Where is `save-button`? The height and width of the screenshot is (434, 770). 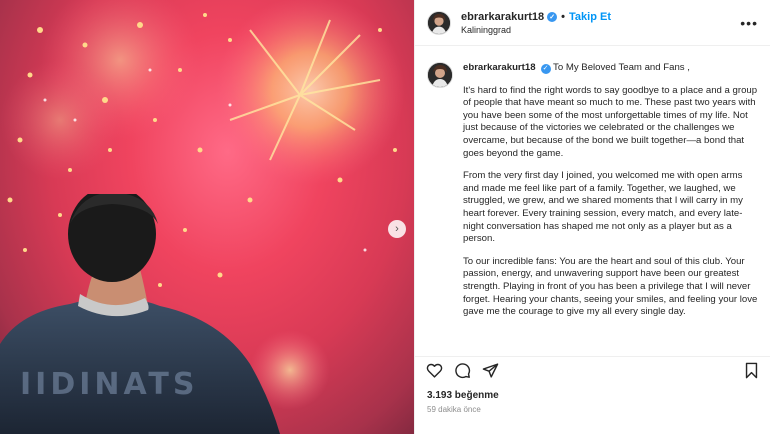 save-button is located at coordinates (751, 371).